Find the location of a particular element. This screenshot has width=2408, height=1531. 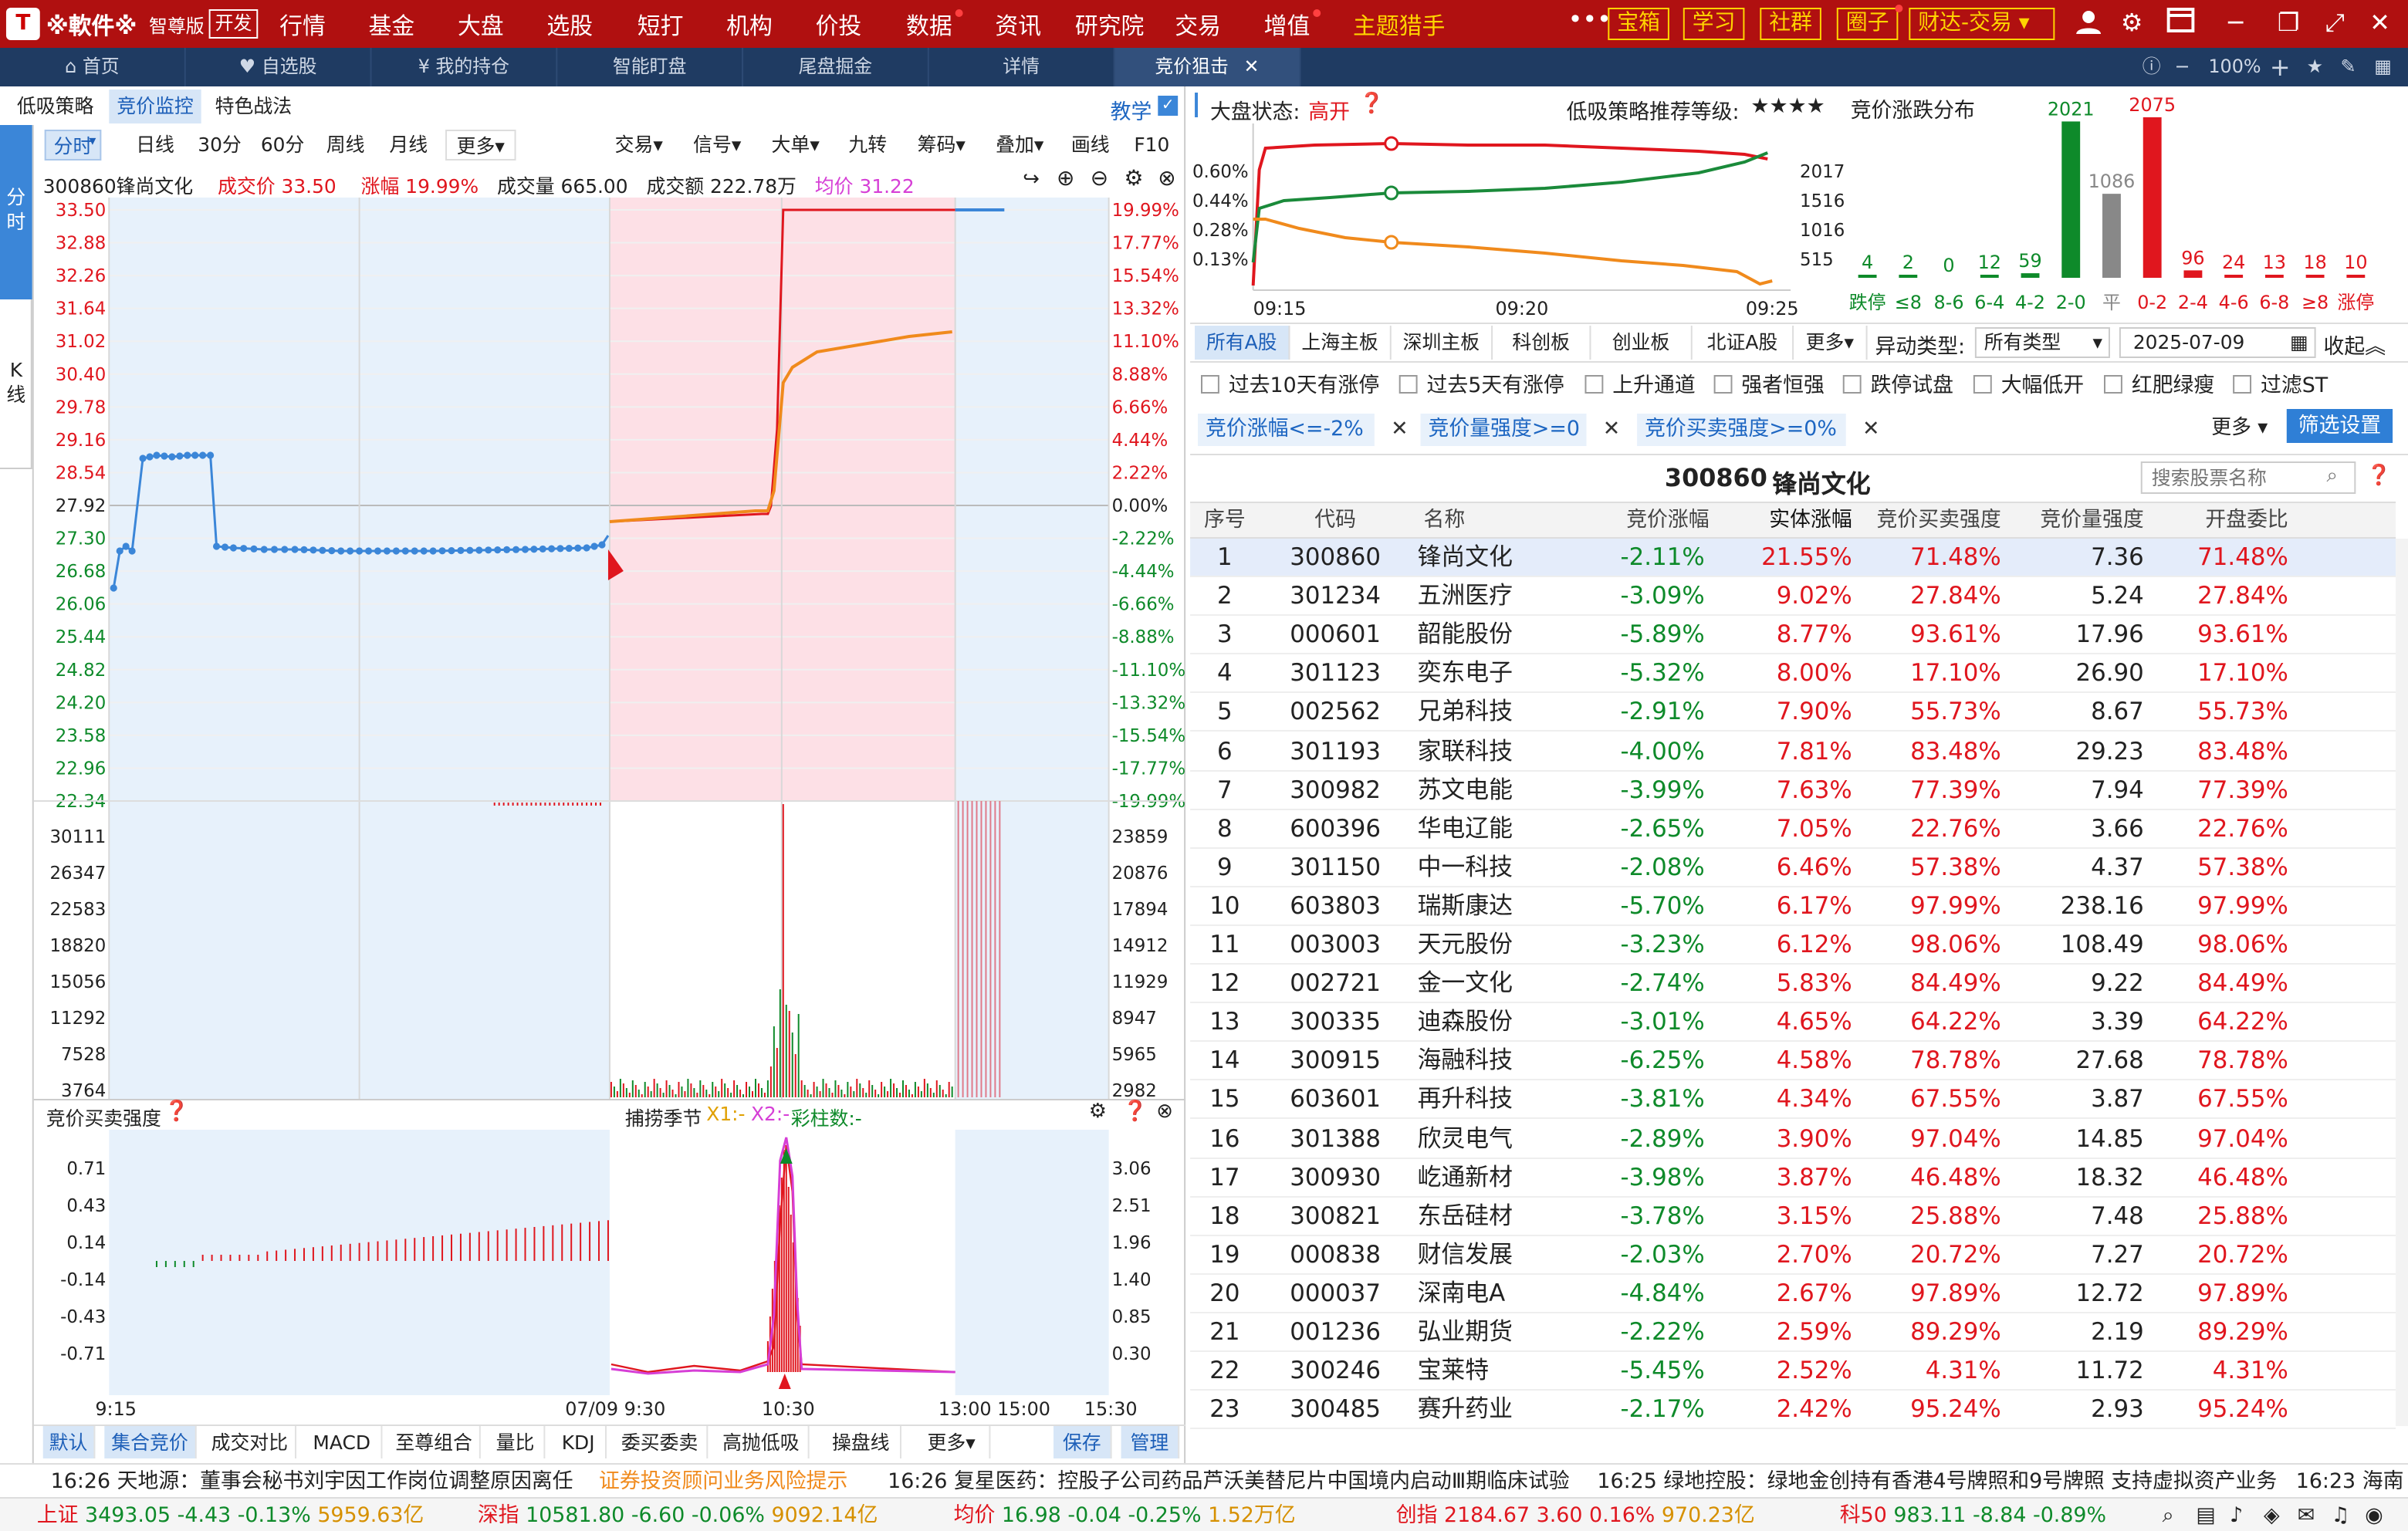

check-limit-test: 跌停试盘 is located at coordinates (1898, 382).